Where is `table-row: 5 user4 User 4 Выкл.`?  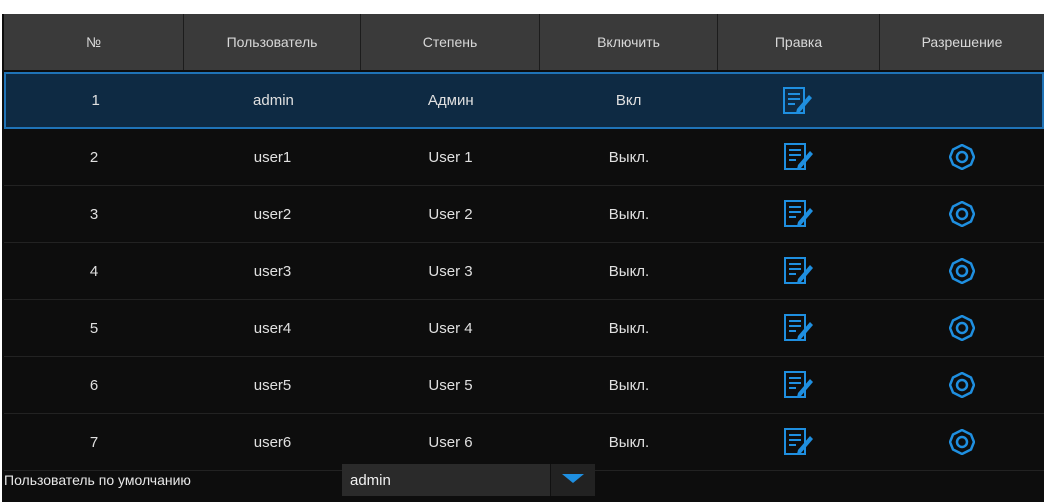
table-row: 5 user4 User 4 Выкл. is located at coordinates (524, 328).